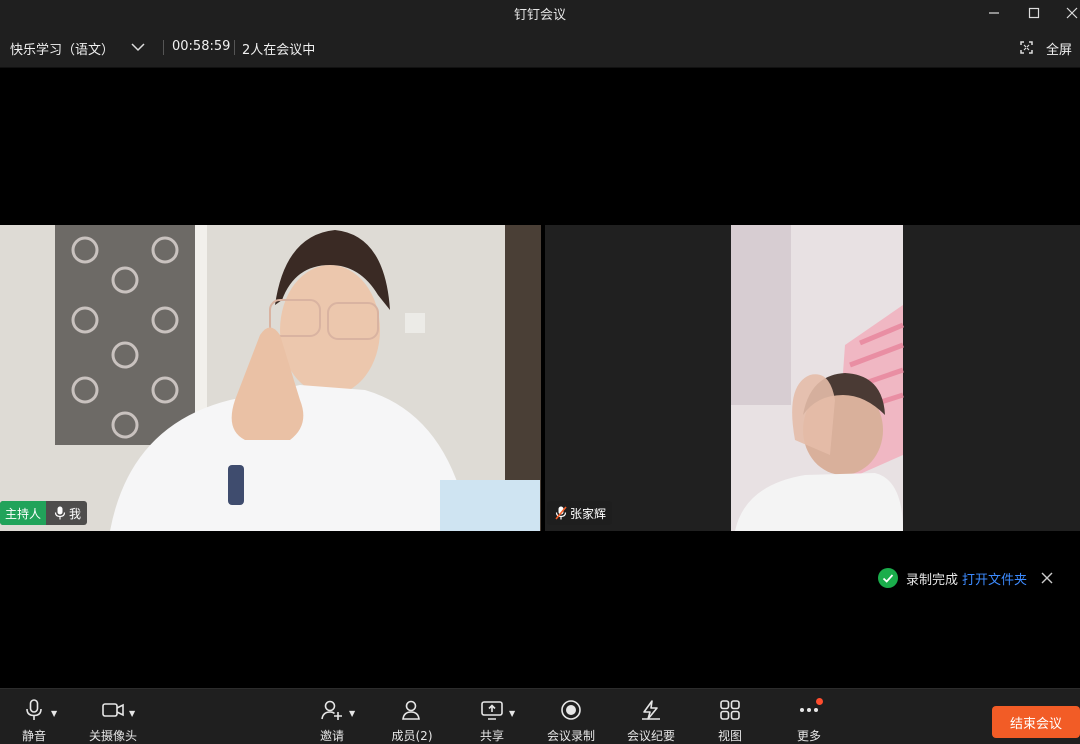 Image resolution: width=1080 pixels, height=744 pixels. Describe the element at coordinates (650, 736) in the screenshot. I see `minutes-label: 会议纪要` at that location.